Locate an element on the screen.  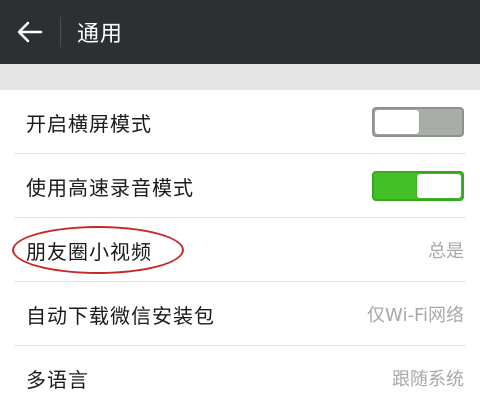
back-button is located at coordinates (30, 32).